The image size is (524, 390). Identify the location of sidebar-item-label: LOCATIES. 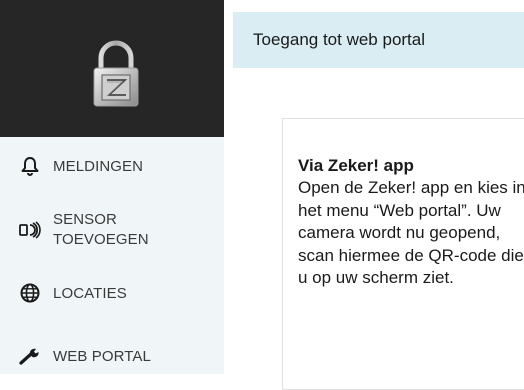
(90, 293).